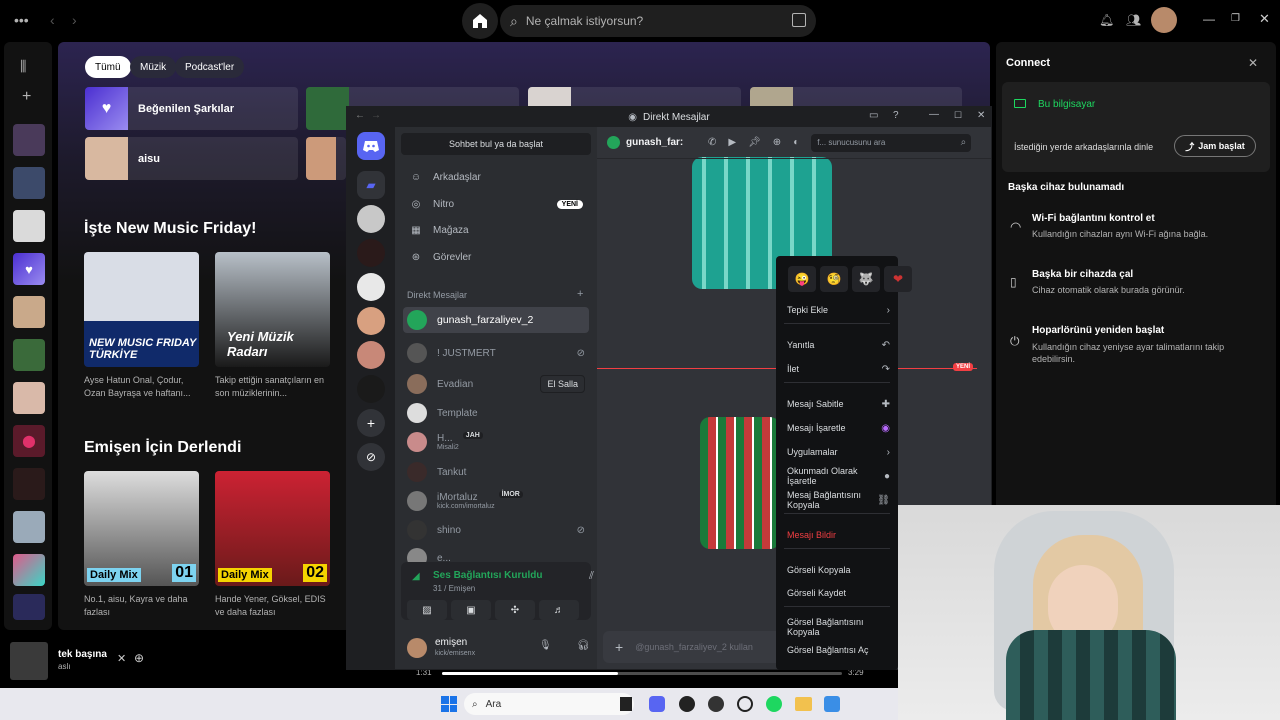 The height and width of the screenshot is (720, 1280). What do you see at coordinates (515, 610) in the screenshot?
I see `activities-button: ✣` at bounding box center [515, 610].